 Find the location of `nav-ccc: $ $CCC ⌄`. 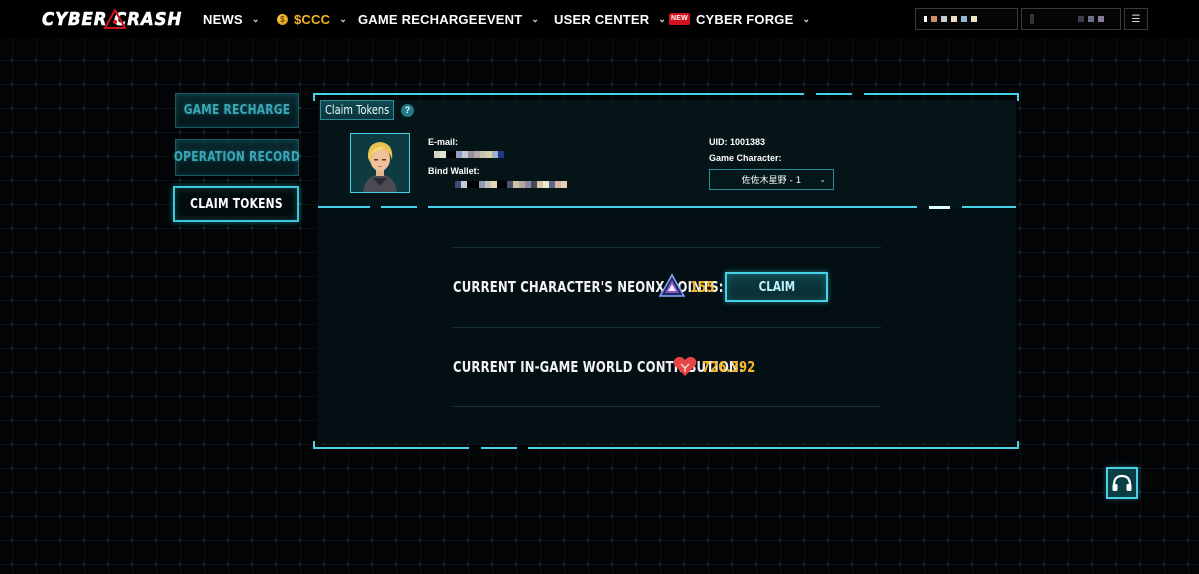

nav-ccc: $ $CCC ⌄ is located at coordinates (312, 19).